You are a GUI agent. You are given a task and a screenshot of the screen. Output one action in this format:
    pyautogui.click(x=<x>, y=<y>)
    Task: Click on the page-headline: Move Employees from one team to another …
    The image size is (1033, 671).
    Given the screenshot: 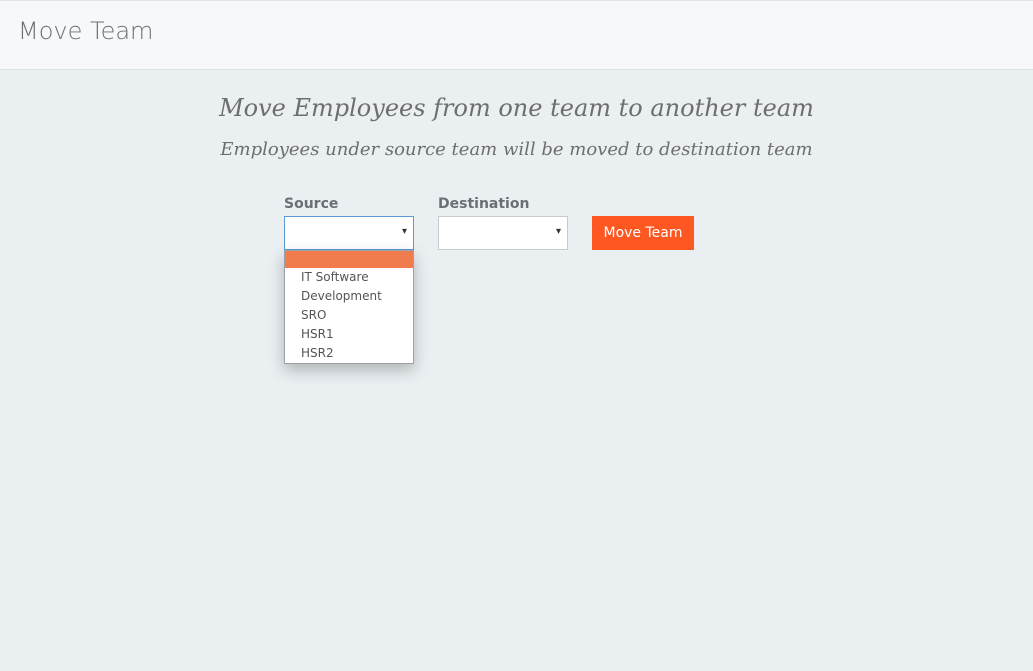 What is the action you would take?
    pyautogui.click(x=516, y=108)
    